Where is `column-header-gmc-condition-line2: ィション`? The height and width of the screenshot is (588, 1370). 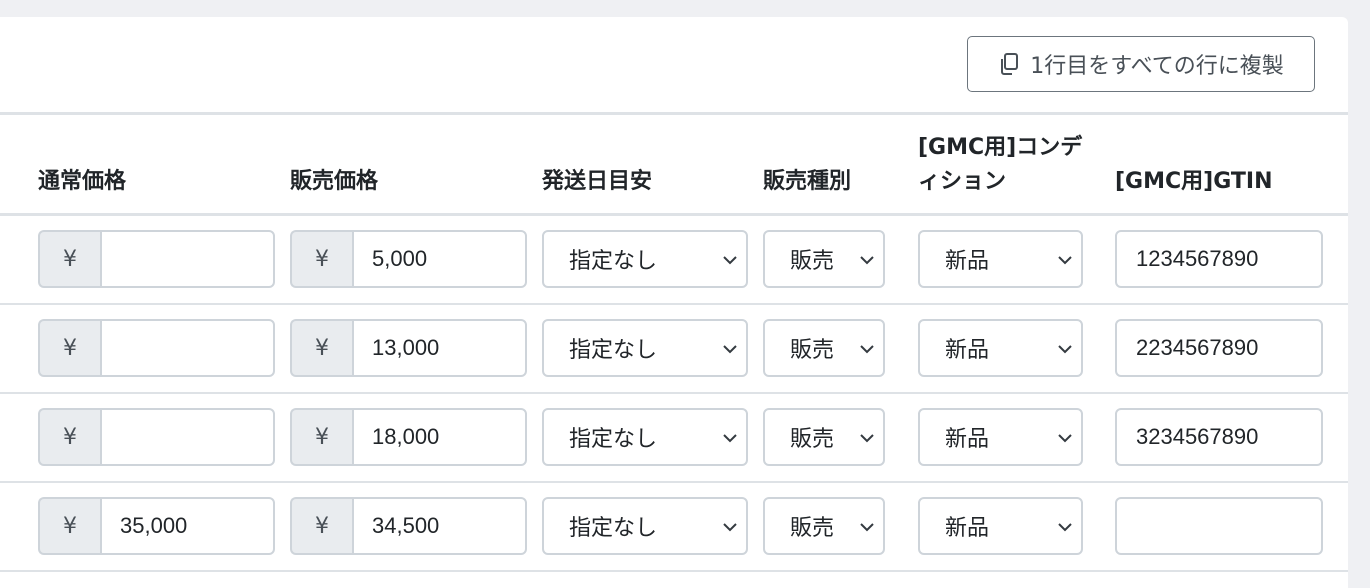 column-header-gmc-condition-line2: ィション is located at coordinates (962, 181).